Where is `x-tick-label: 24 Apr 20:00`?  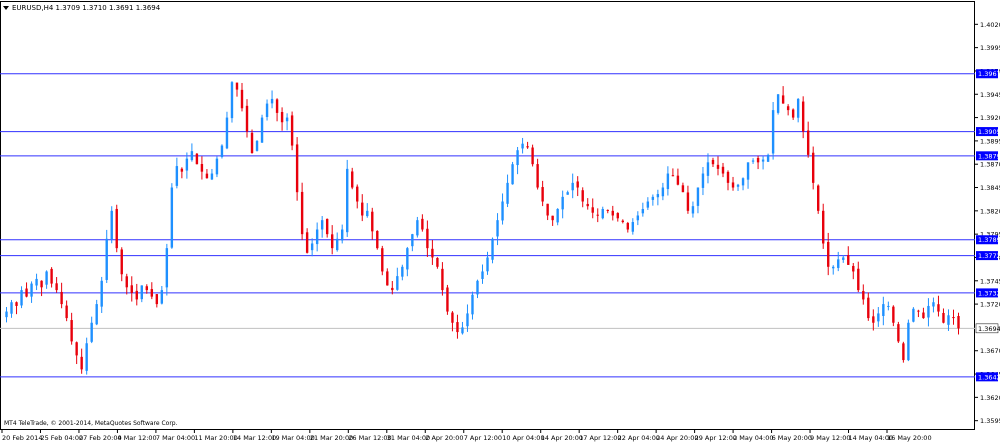
x-tick-label: 24 Apr 20:00 is located at coordinates (677, 438).